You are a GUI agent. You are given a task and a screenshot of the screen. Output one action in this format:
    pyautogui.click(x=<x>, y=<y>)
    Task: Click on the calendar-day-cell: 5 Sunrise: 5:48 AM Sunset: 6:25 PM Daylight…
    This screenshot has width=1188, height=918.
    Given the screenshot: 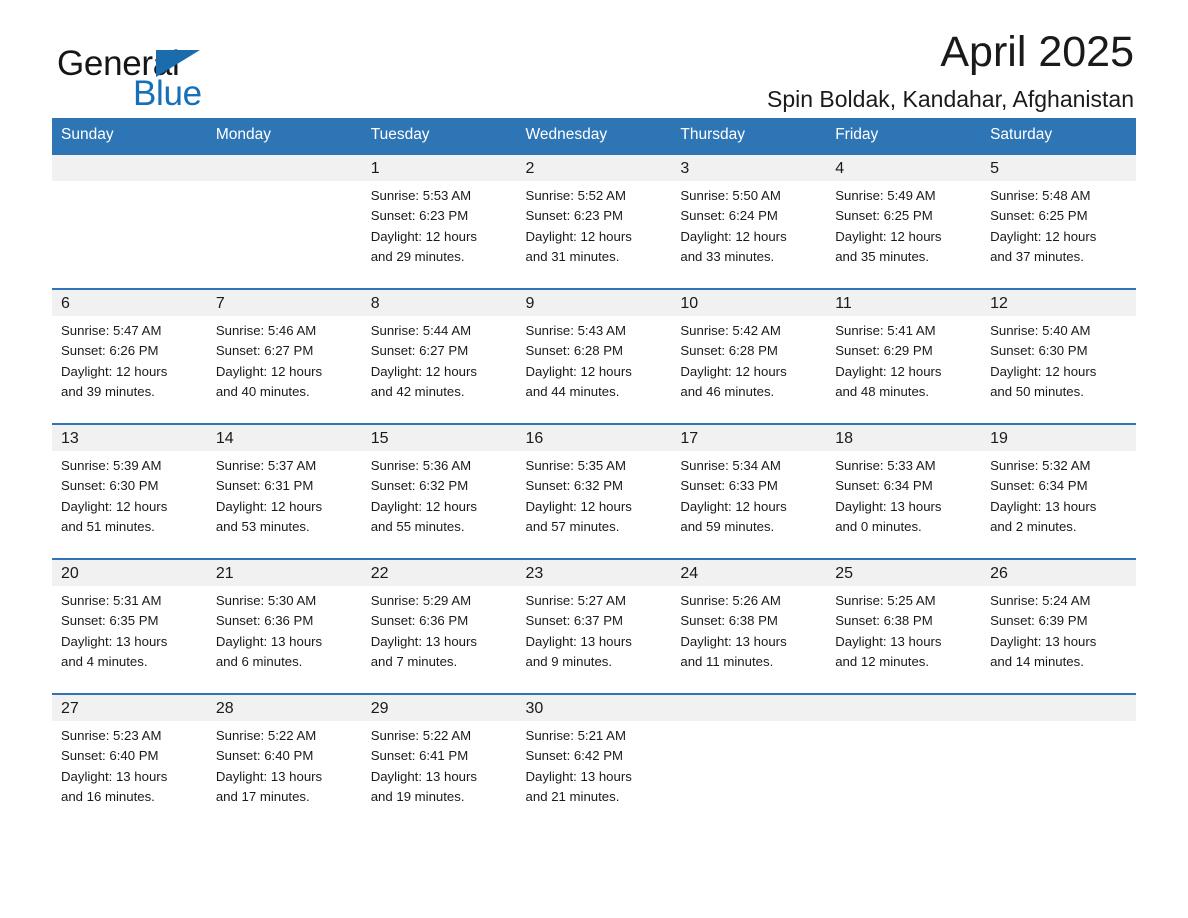 What is the action you would take?
    pyautogui.click(x=1058, y=221)
    